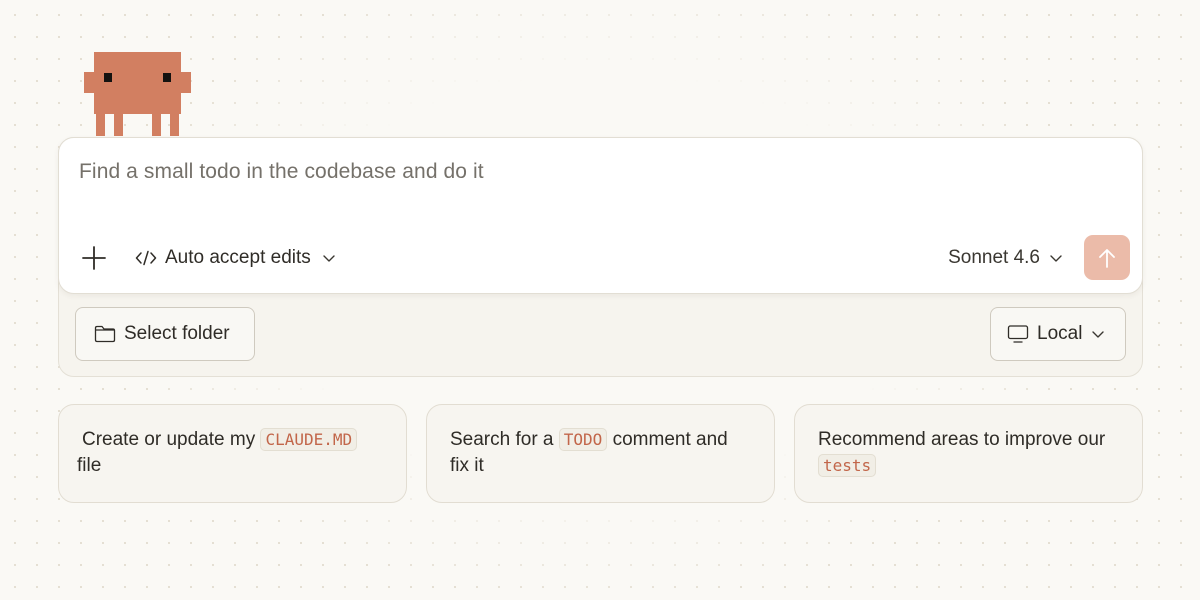  What do you see at coordinates (177, 333) in the screenshot?
I see `select-folder-label: Select folder` at bounding box center [177, 333].